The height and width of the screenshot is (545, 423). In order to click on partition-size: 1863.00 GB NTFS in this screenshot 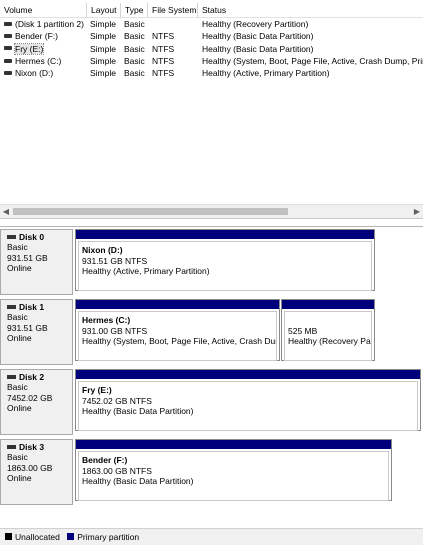, I will do `click(117, 470)`.